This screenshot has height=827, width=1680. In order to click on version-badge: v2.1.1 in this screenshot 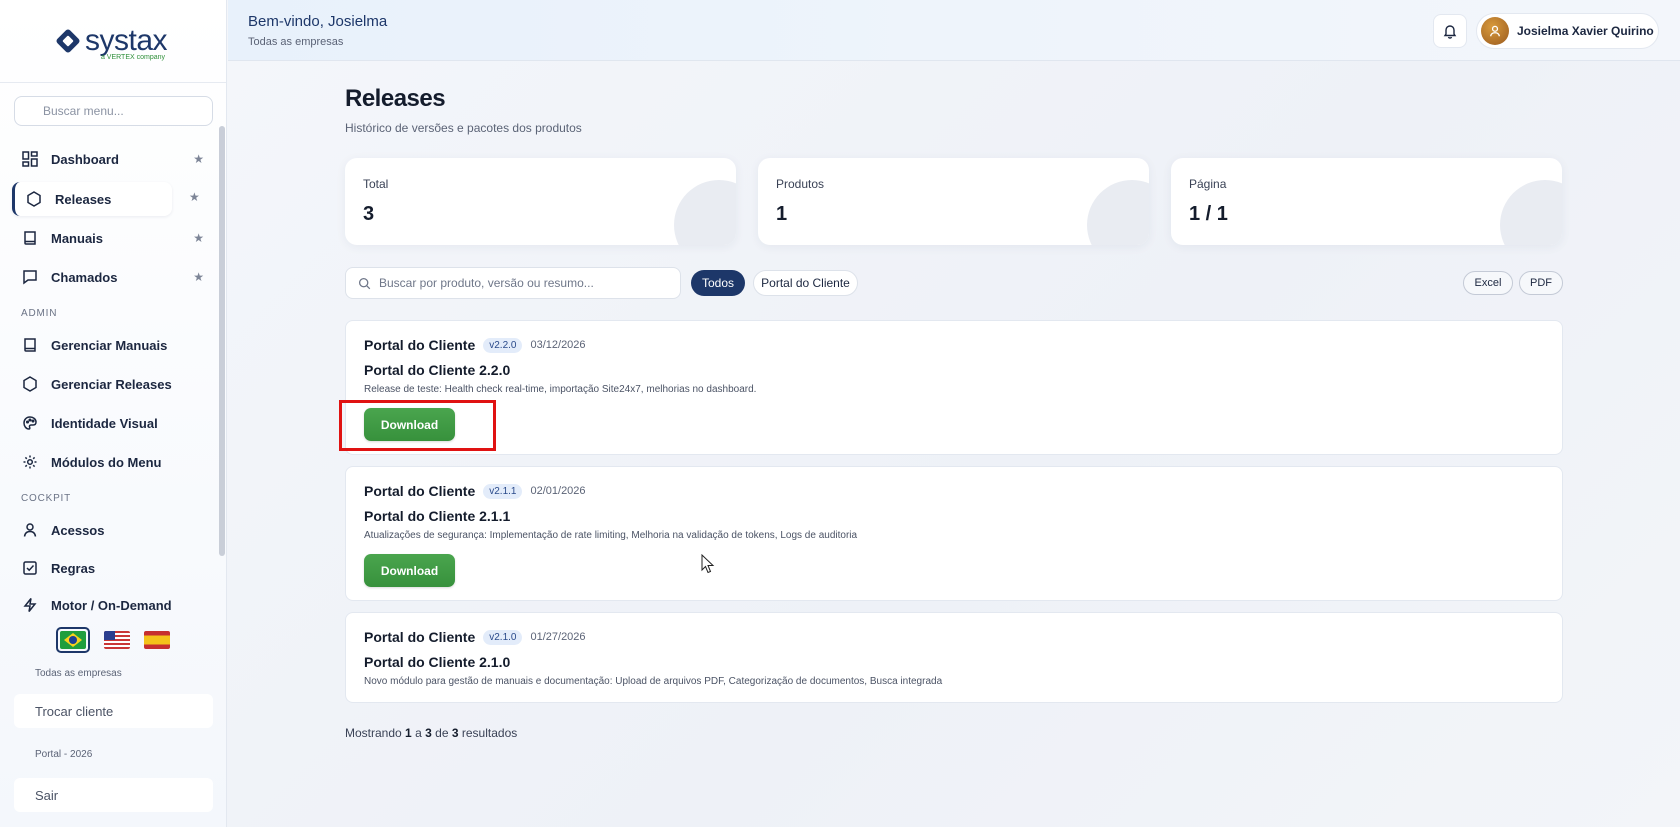, I will do `click(503, 491)`.